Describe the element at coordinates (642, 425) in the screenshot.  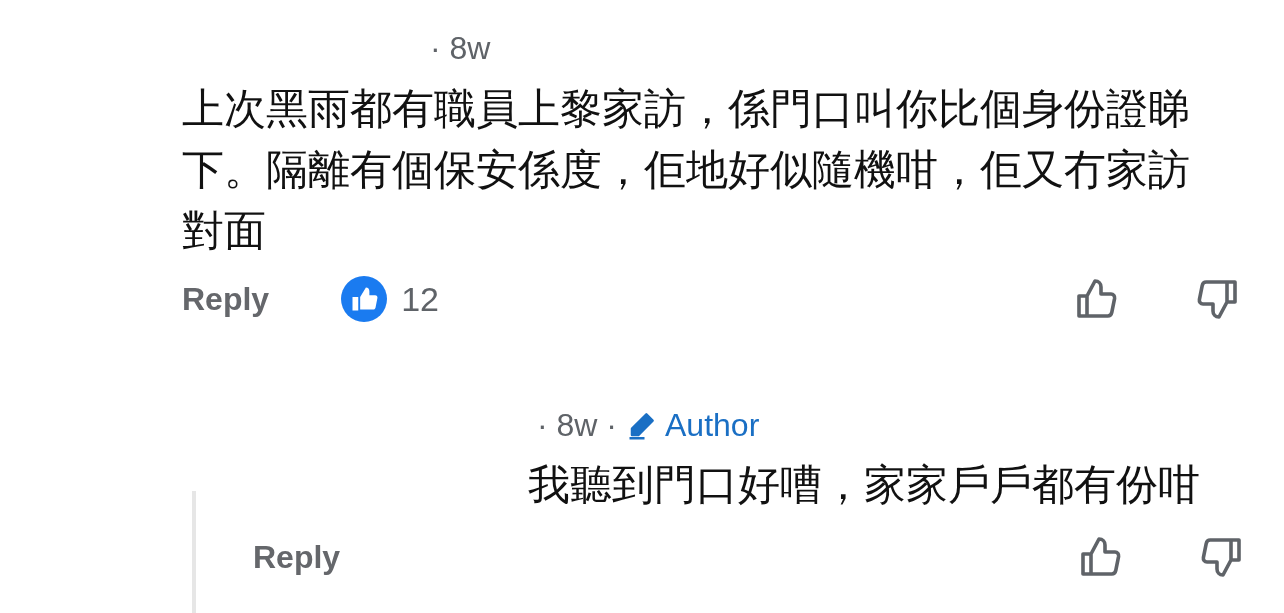
I see `pencil-icon` at that location.